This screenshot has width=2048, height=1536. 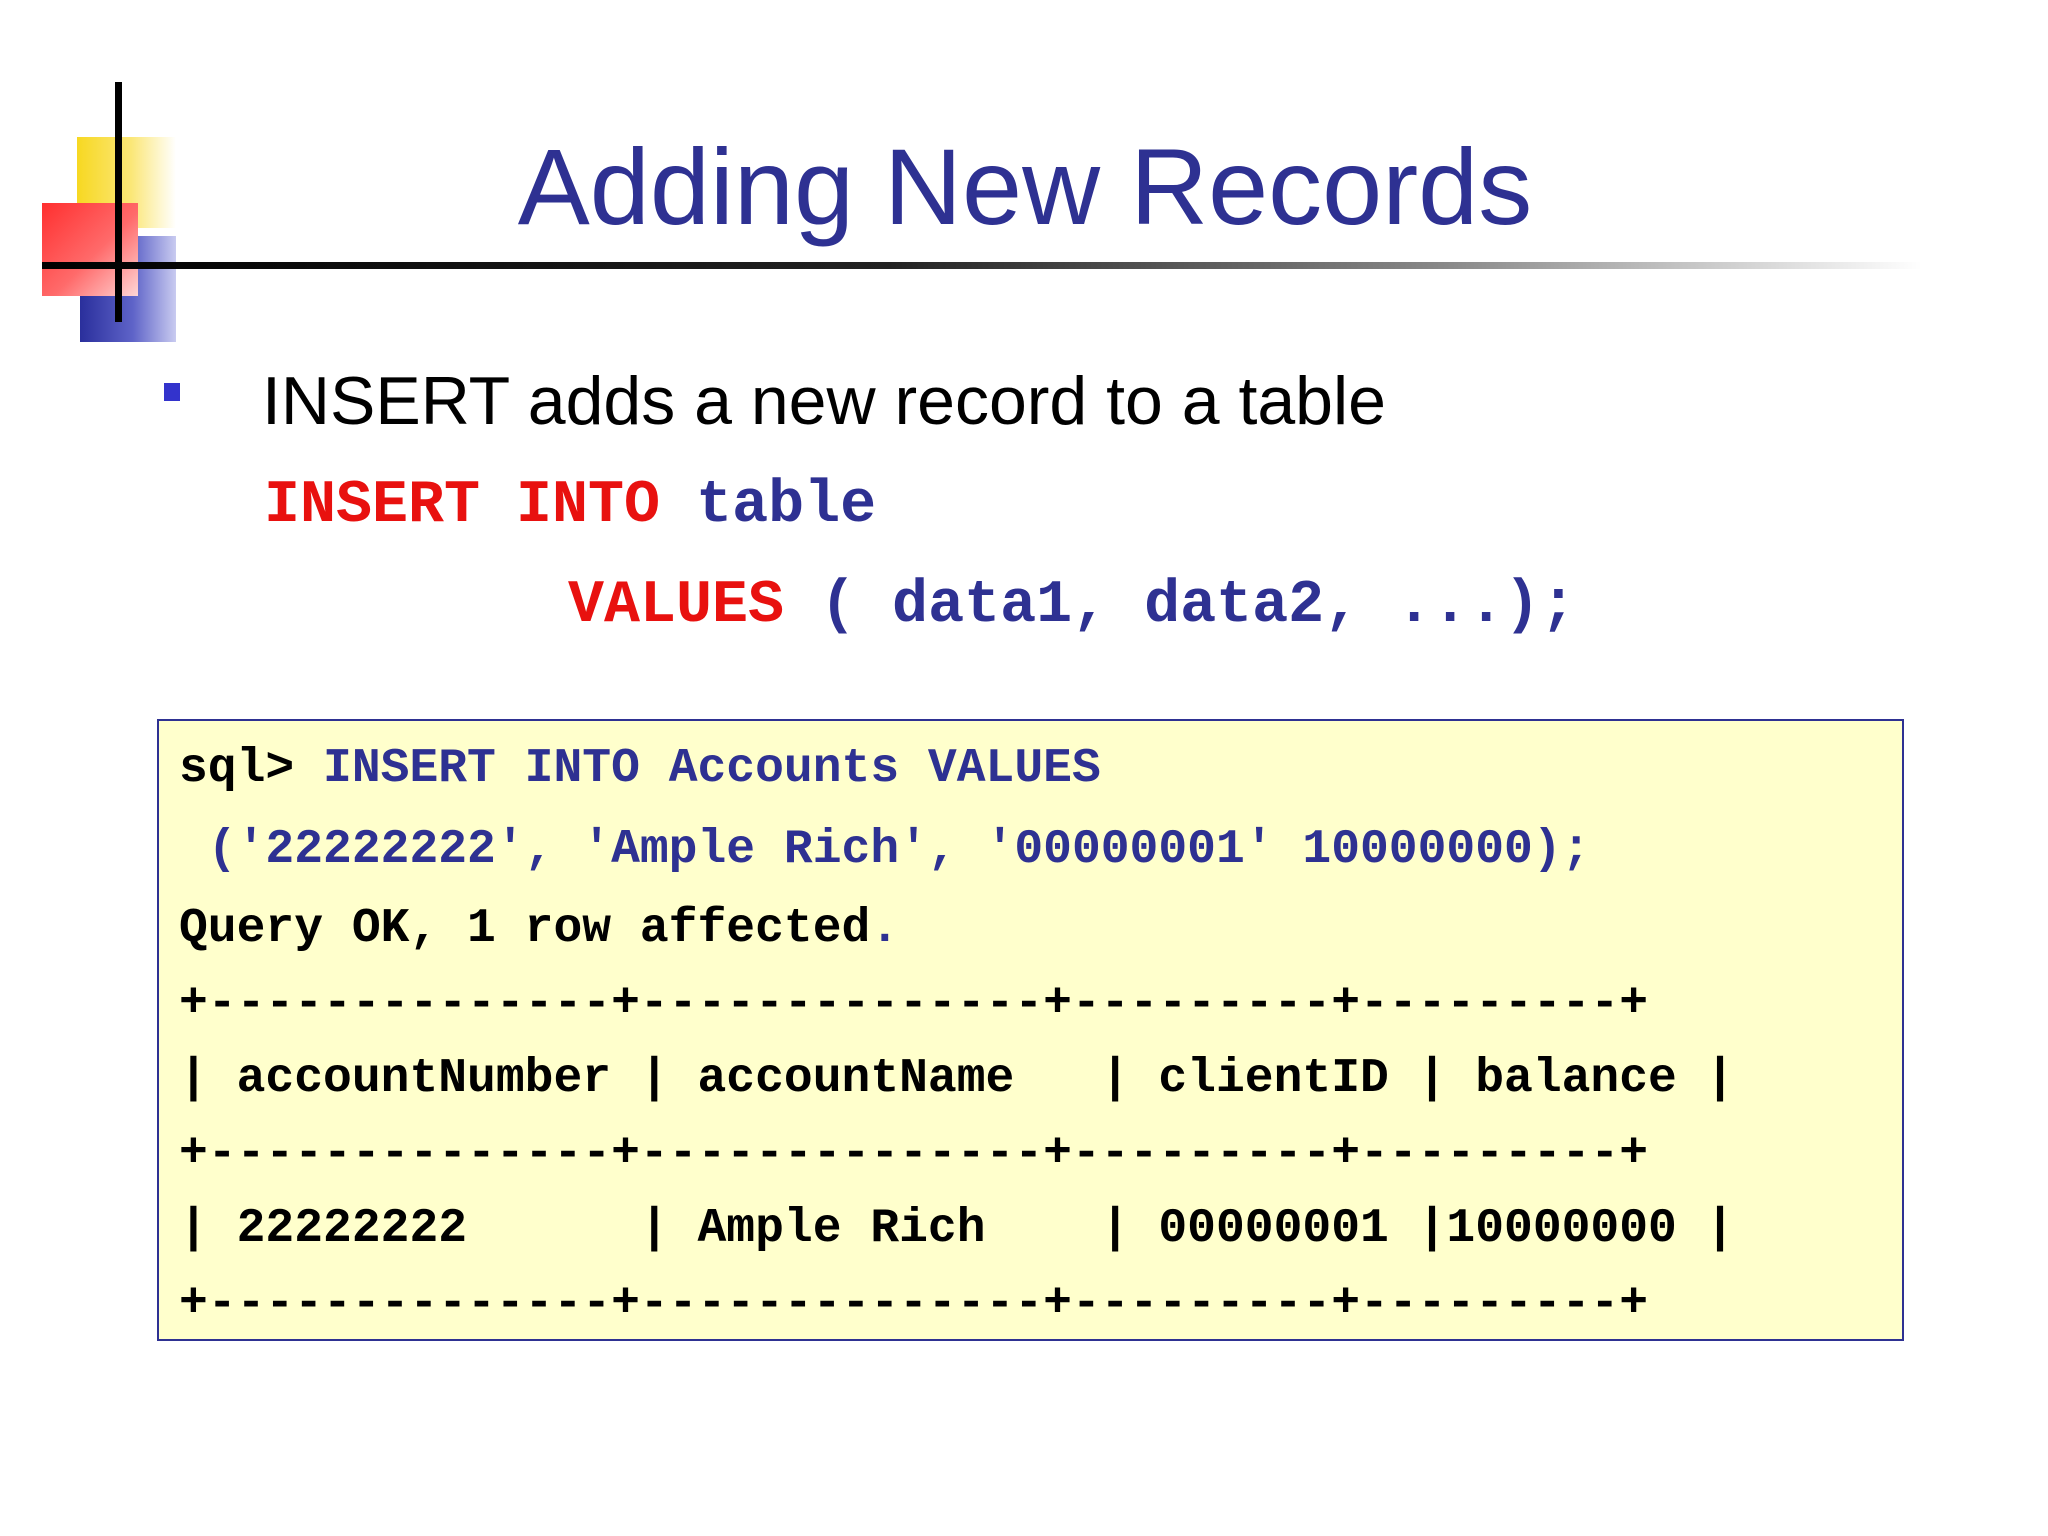 I want to click on console-command-1: INSERT INTO Accounts VALUES, so click(x=712, y=769).